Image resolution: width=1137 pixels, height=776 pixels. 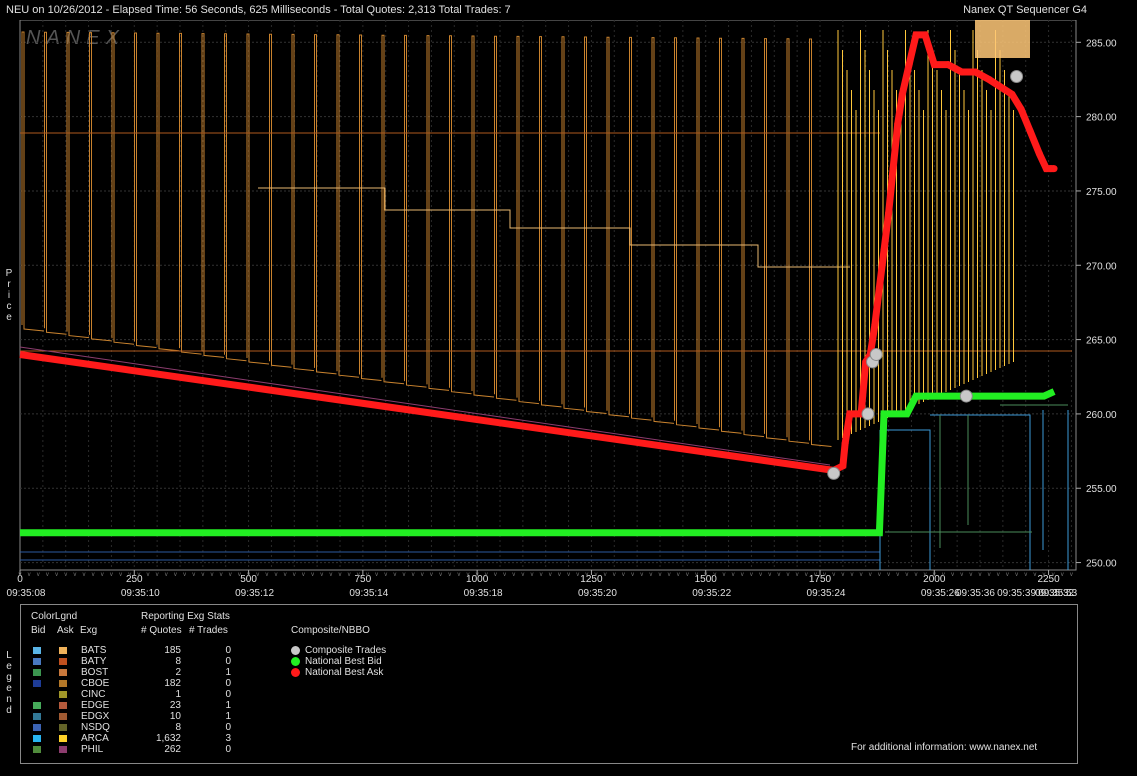 What do you see at coordinates (940, 593) in the screenshot?
I see `x-time-label: 09:35:26` at bounding box center [940, 593].